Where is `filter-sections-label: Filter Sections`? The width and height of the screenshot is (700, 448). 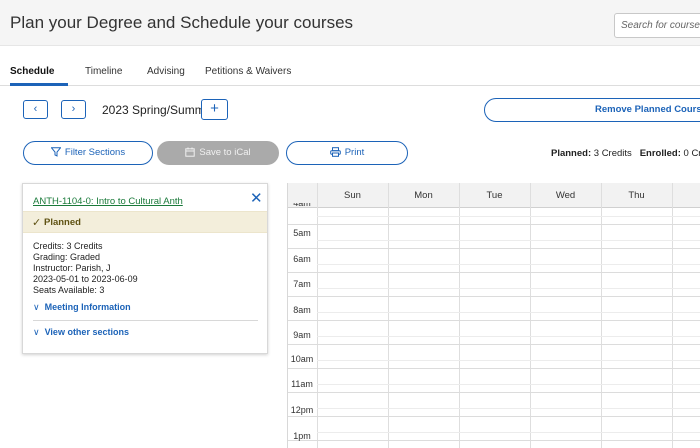
filter-sections-label: Filter Sections is located at coordinates (95, 152).